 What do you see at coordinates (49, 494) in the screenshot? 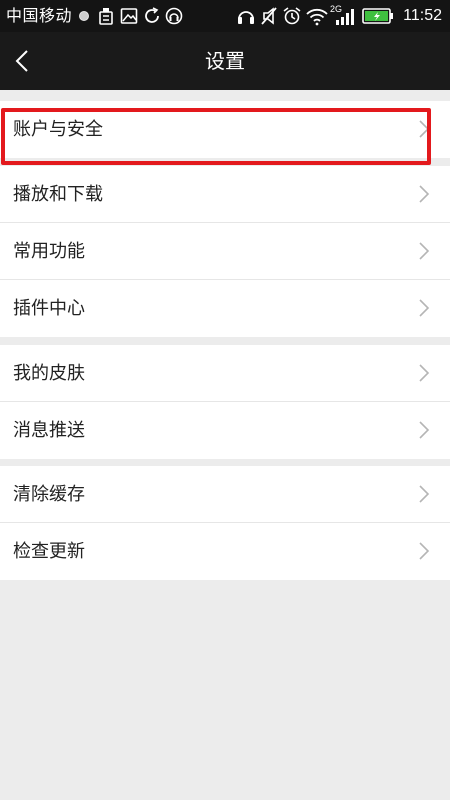
I see `settings-item-label: 清除缓存` at bounding box center [49, 494].